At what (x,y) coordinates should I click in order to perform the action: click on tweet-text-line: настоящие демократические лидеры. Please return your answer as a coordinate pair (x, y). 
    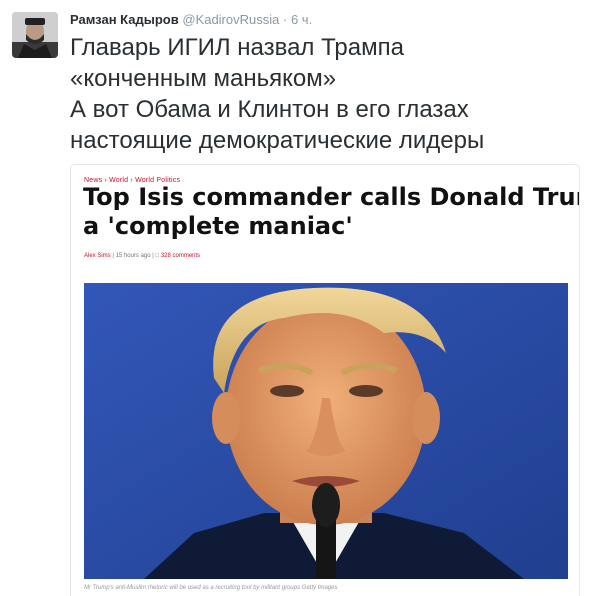
    Looking at the image, I should click on (277, 140).